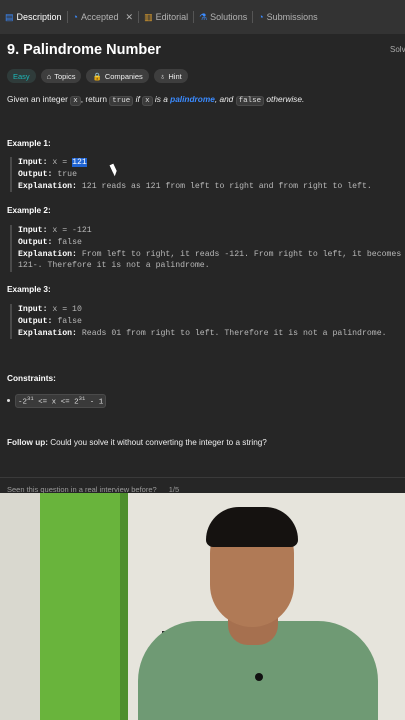 Image resolution: width=405 pixels, height=720 pixels. I want to click on lock-icon: 🔒, so click(97, 76).